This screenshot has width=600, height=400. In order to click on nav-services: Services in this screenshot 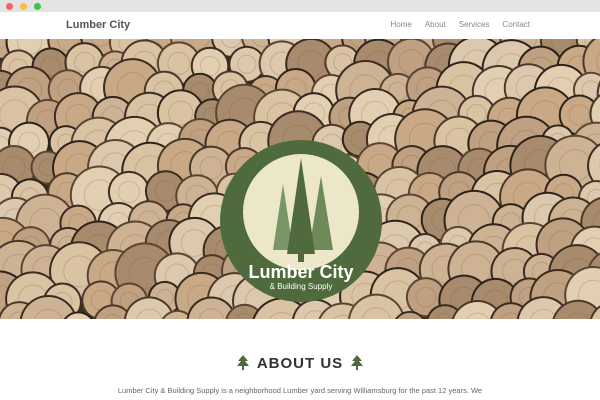, I will do `click(474, 24)`.